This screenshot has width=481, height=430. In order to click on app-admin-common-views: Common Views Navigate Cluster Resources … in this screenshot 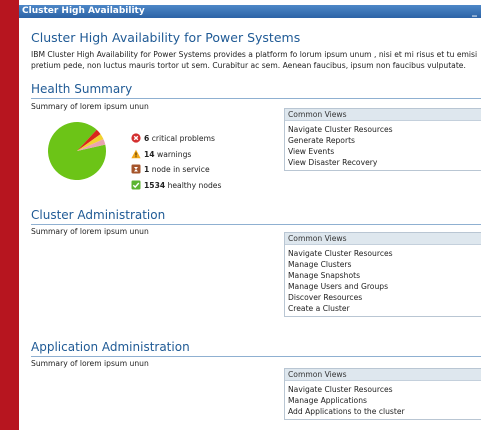, I will do `click(382, 394)`.